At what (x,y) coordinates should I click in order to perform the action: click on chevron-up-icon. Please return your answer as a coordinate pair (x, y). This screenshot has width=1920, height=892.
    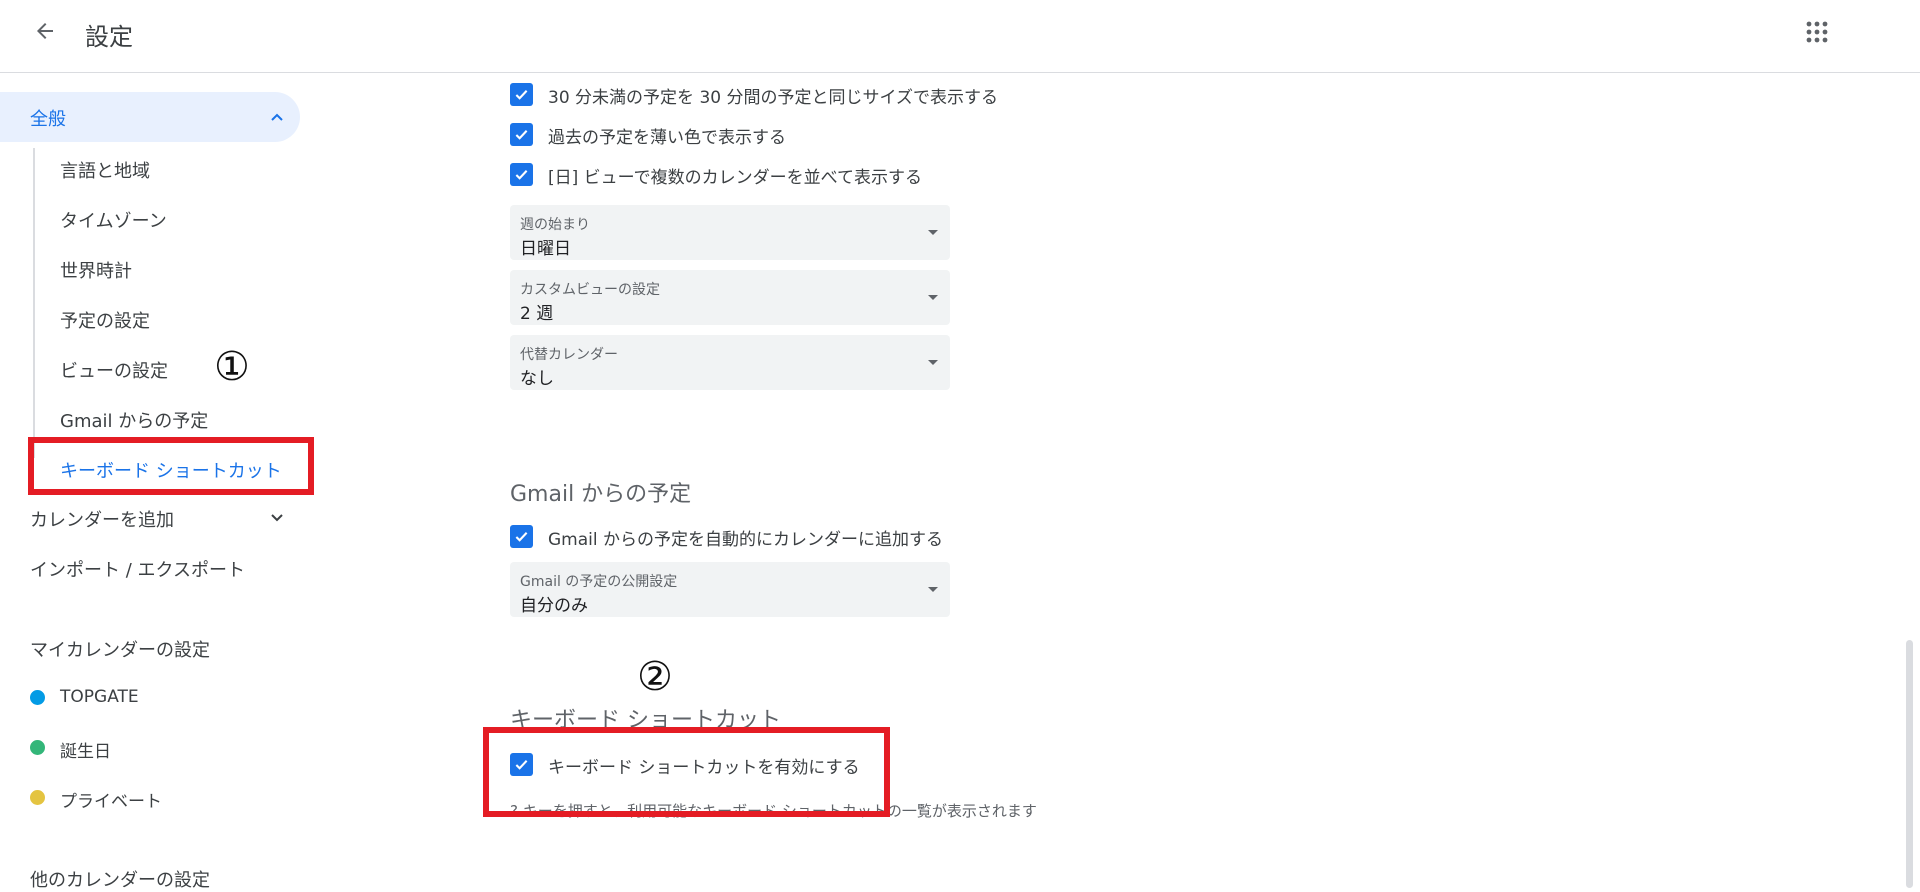
    Looking at the image, I should click on (277, 117).